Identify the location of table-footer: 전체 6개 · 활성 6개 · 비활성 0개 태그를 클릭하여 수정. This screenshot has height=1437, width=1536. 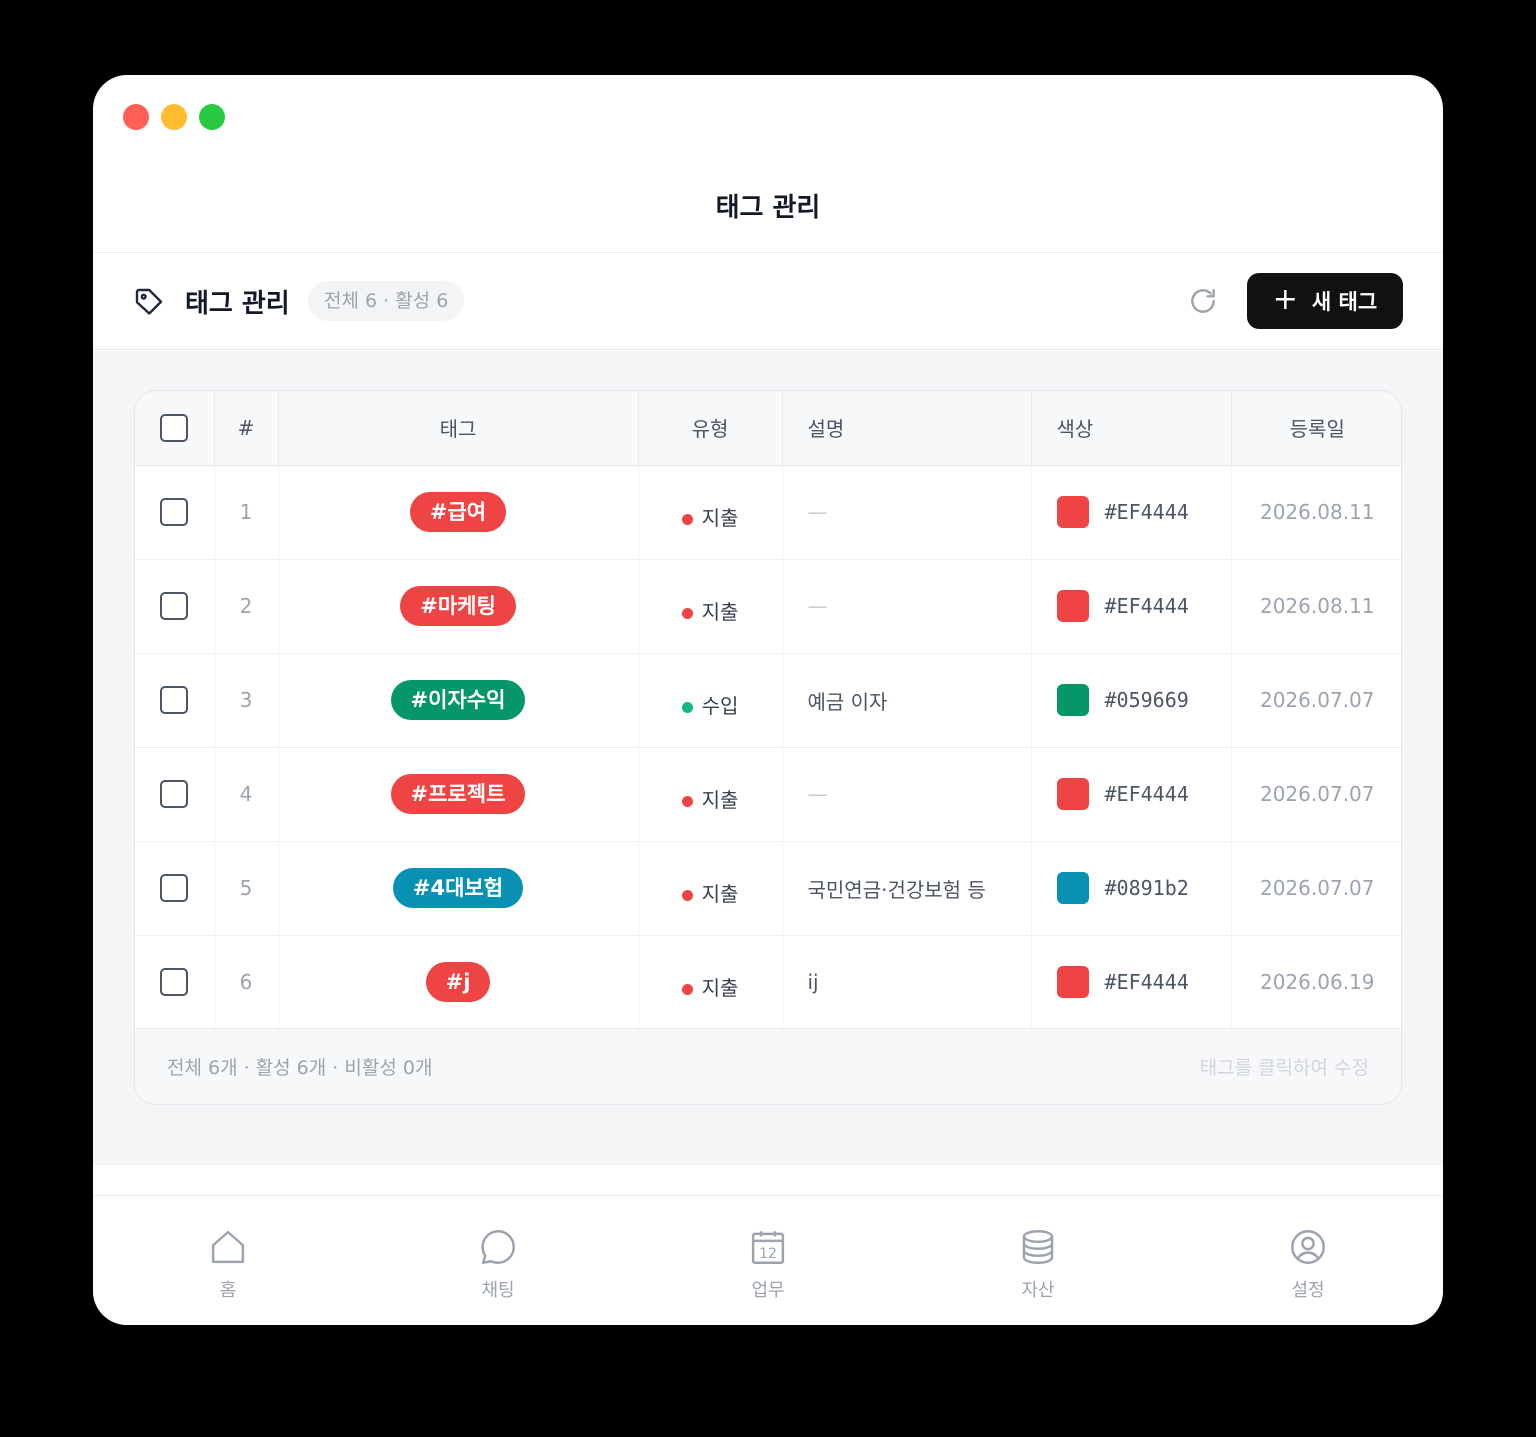
(768, 1066).